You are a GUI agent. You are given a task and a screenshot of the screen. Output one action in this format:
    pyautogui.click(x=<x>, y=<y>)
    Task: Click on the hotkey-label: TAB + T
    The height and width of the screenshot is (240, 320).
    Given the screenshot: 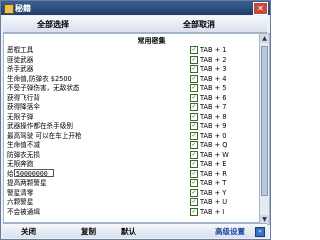 What is the action you would take?
    pyautogui.click(x=213, y=183)
    